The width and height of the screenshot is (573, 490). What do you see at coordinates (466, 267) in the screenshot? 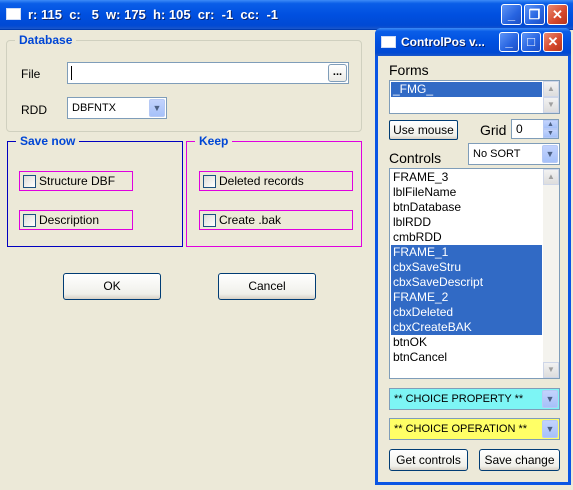
I see `control-list-item: cbxSaveStru` at bounding box center [466, 267].